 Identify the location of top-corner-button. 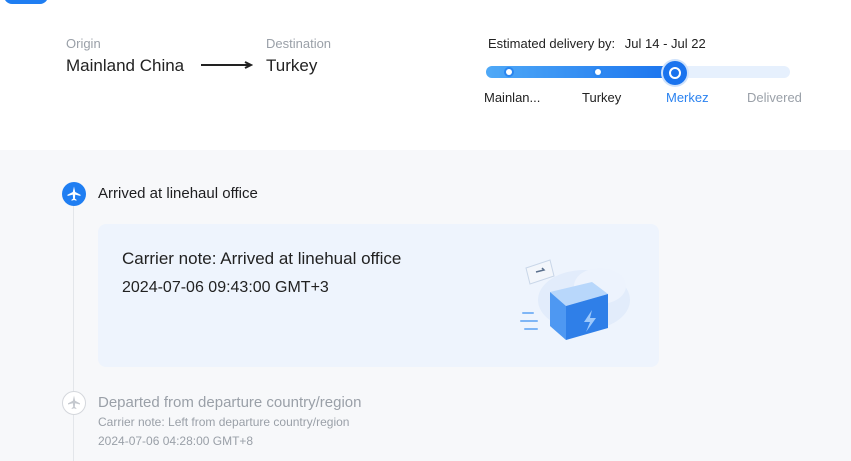
(26, 2).